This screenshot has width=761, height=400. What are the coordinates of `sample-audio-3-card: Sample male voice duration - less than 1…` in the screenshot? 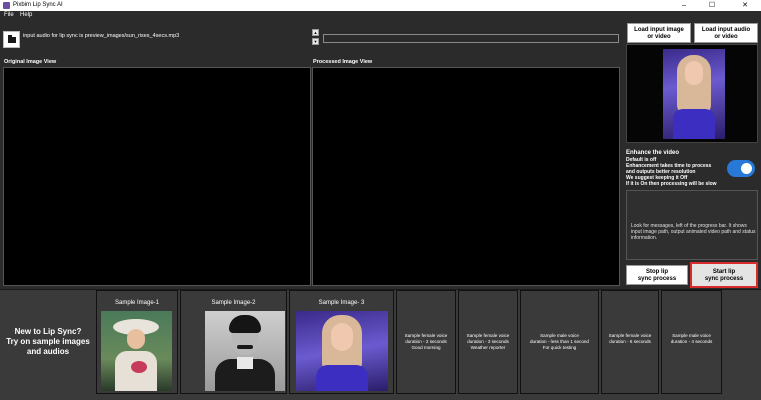 It's located at (559, 342).